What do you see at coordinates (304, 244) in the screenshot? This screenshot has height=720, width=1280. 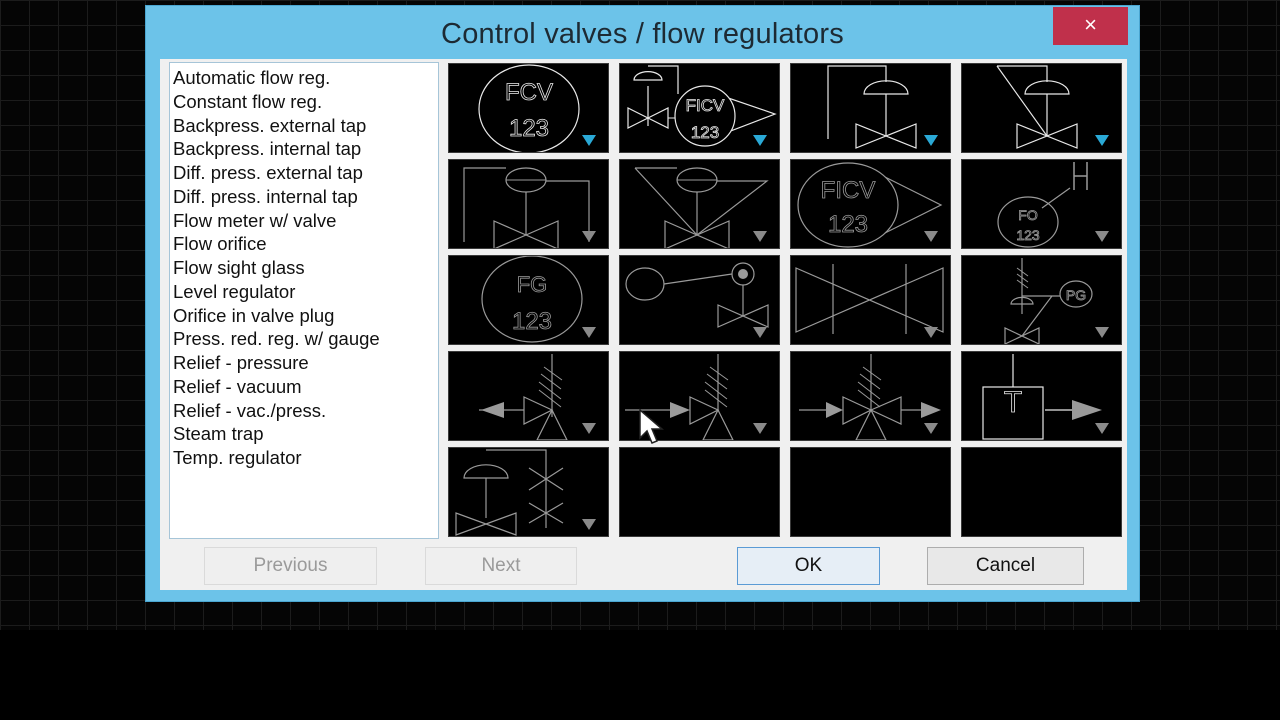 I see `list-item: Flow orifice` at bounding box center [304, 244].